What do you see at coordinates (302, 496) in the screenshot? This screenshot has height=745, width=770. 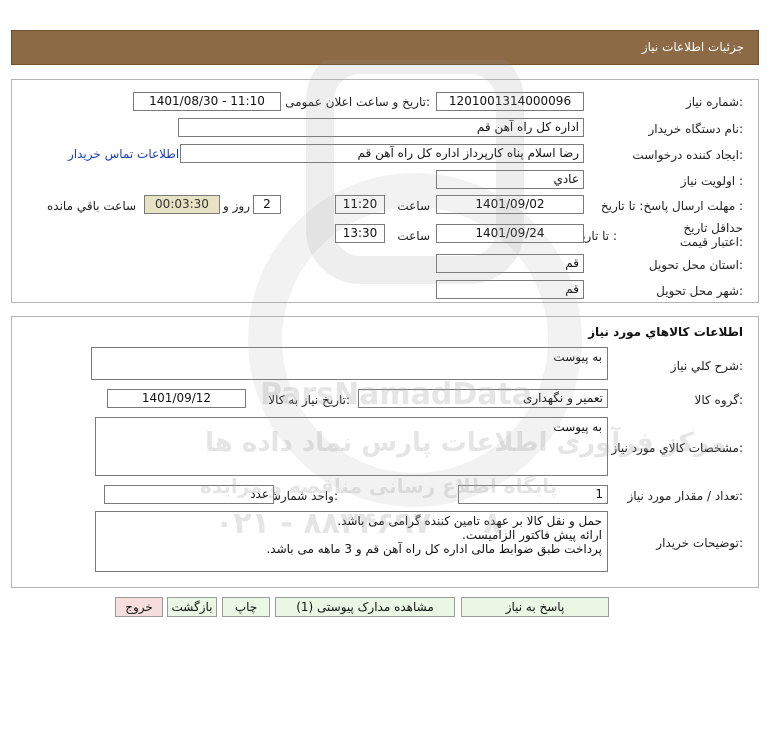 I see `unit-label: واحد شمارش:` at bounding box center [302, 496].